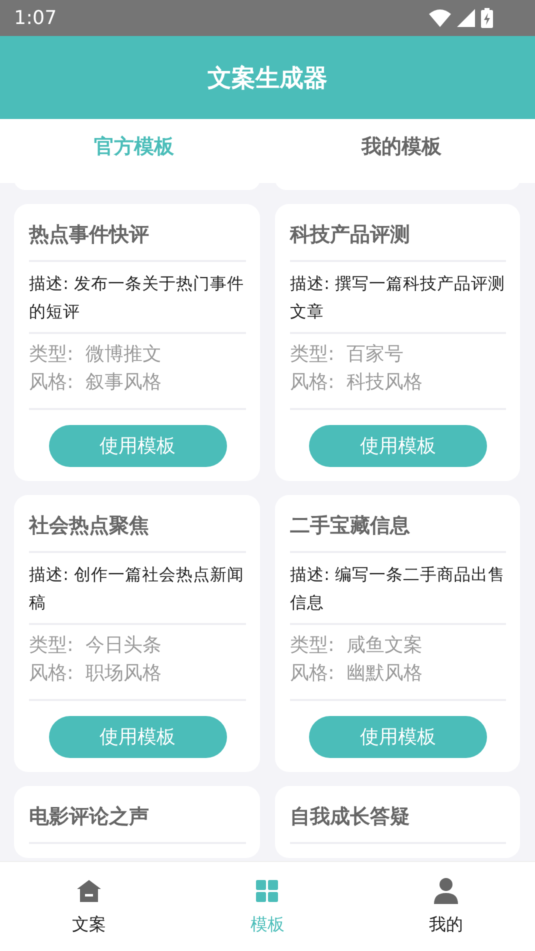 This screenshot has height=951, width=535. I want to click on card-title: 电影评论之声, so click(137, 822).